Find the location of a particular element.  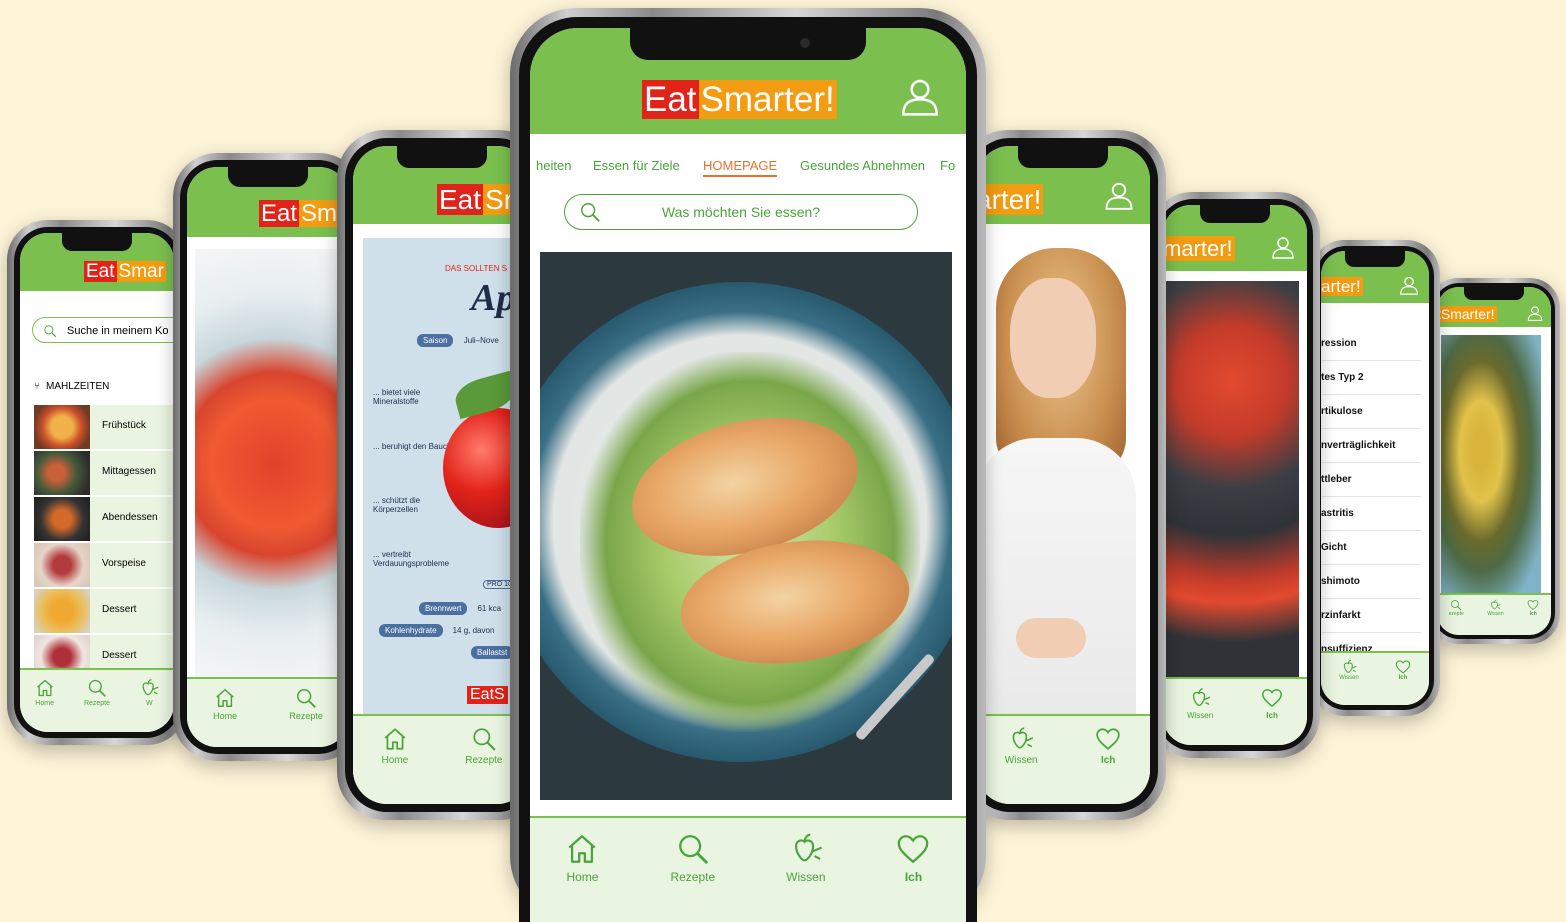

meal-label: Vorspeise is located at coordinates (124, 563).